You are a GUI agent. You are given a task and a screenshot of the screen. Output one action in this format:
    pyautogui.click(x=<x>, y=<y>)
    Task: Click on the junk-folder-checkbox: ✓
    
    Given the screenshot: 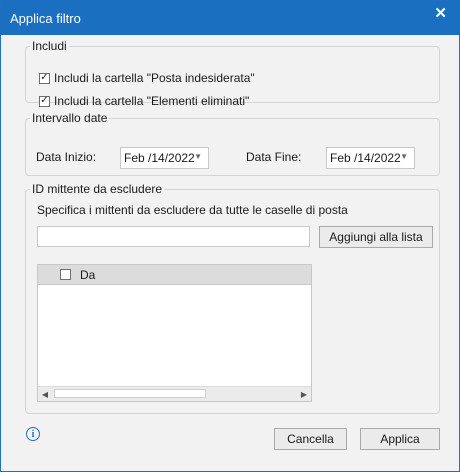 What is the action you would take?
    pyautogui.click(x=44, y=78)
    